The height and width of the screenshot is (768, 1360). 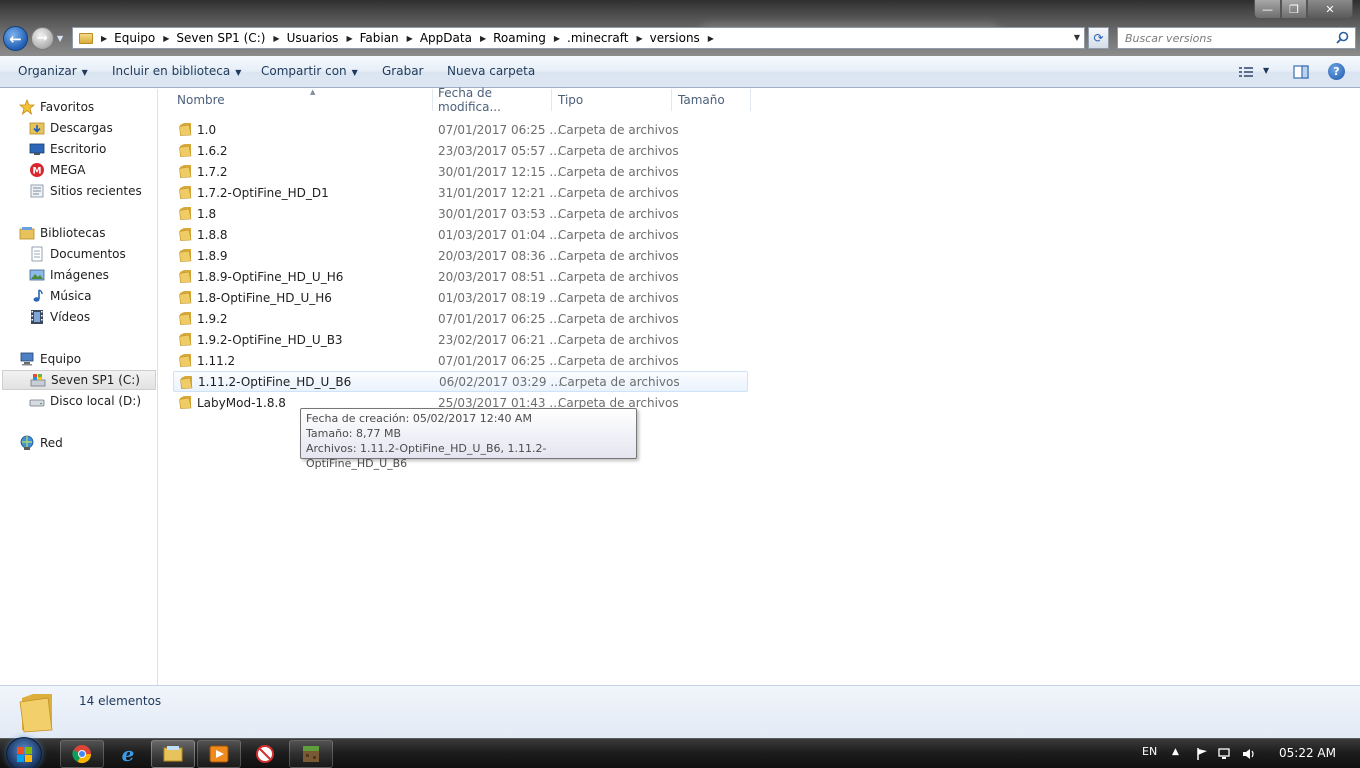 I want to click on breadcrumb-roaming: Roaming, so click(x=519, y=38).